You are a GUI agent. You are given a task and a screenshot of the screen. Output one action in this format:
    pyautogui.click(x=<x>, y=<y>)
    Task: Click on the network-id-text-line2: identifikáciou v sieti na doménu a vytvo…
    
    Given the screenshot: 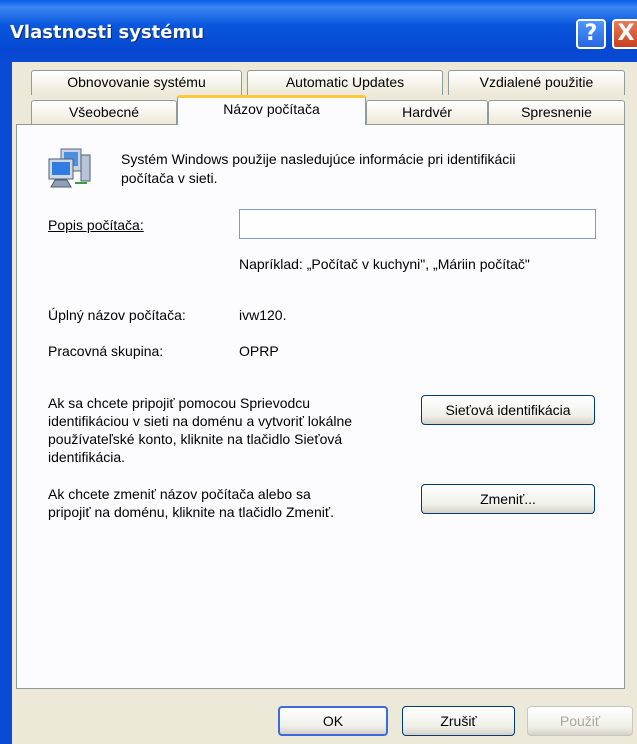 What is the action you would take?
    pyautogui.click(x=200, y=421)
    